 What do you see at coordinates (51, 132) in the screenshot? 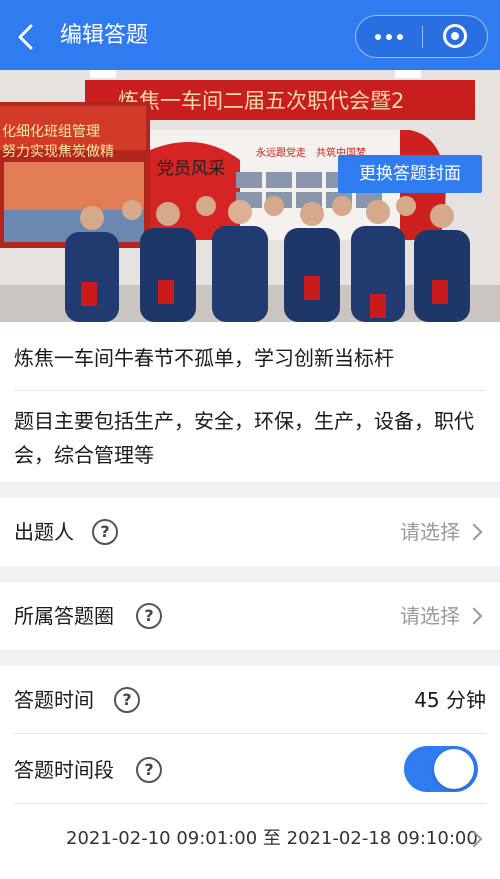
I see `side-banner-line-1: 化细化班组管理` at bounding box center [51, 132].